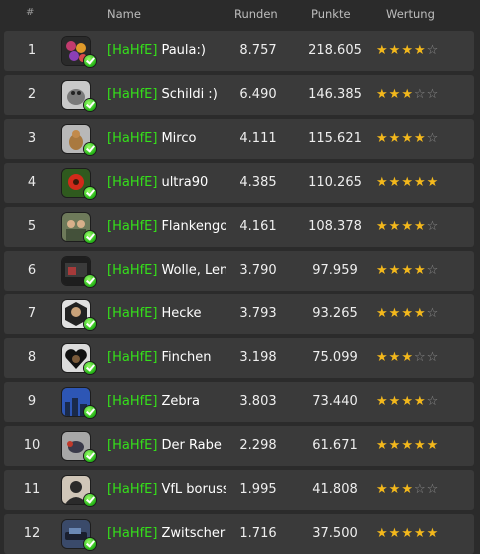 Image resolution: width=480 pixels, height=554 pixels. Describe the element at coordinates (239, 402) in the screenshot. I see `table-row: 9 [HaHfE] Zebra 3.803 73.440 ★★★★☆` at that location.